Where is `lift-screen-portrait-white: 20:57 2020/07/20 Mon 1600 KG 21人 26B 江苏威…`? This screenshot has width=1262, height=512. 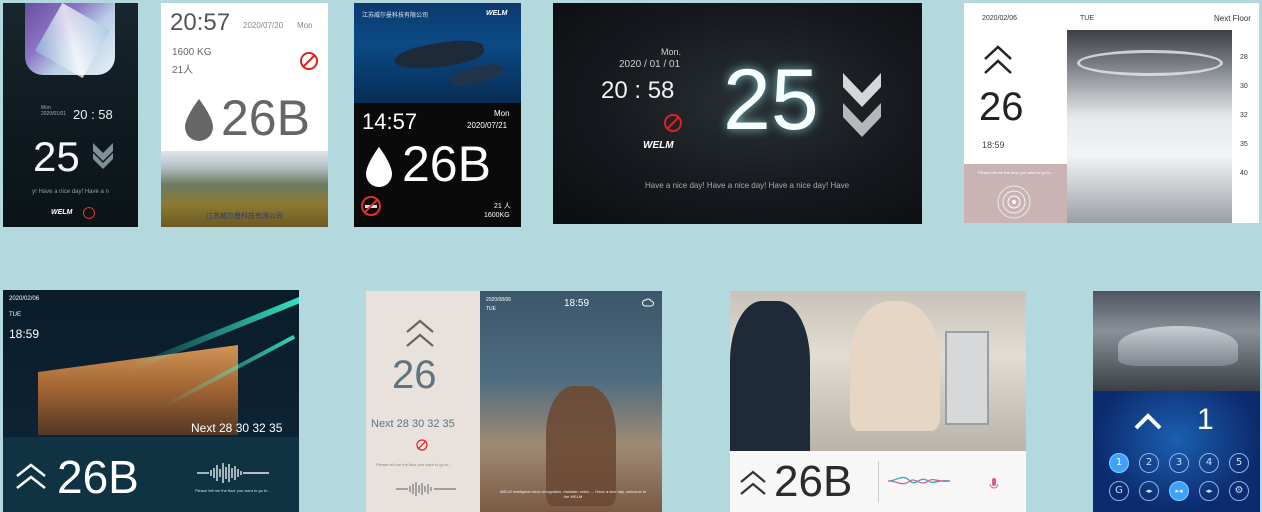 lift-screen-portrait-white: 20:57 2020/07/20 Mon 1600 KG 21人 26B 江苏威… is located at coordinates (244, 115).